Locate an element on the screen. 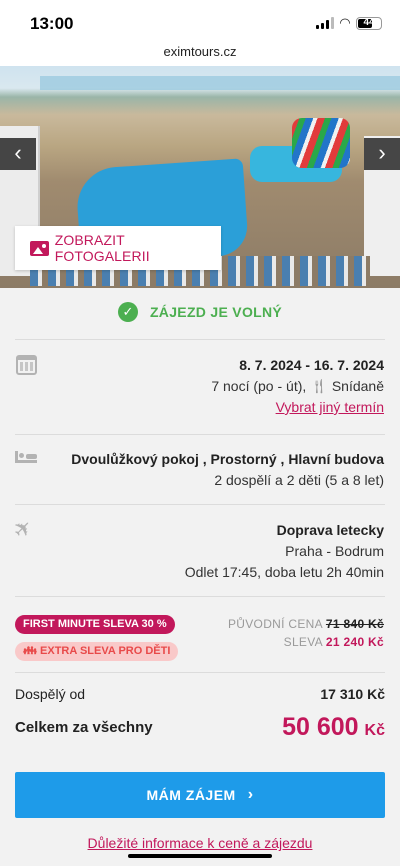 The image size is (400, 866). total-currency: Kč is located at coordinates (374, 730).